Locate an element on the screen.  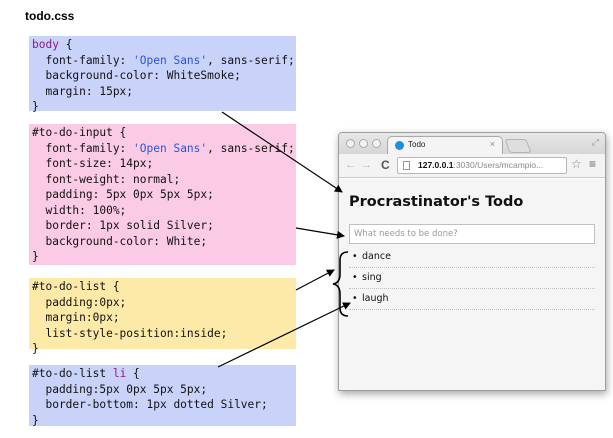
arrow-body-to-page is located at coordinates (282, 152).